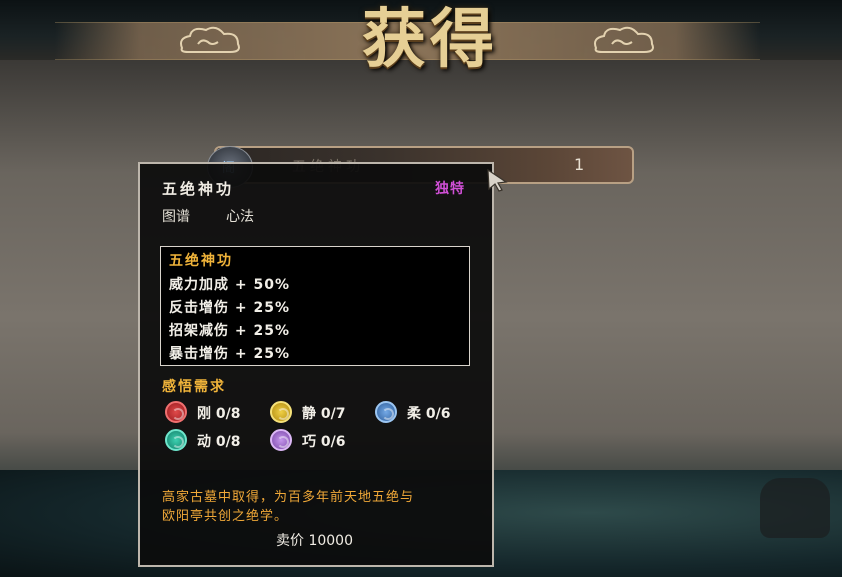  What do you see at coordinates (198, 189) in the screenshot?
I see `tooltip-item-name: 五绝神功` at bounding box center [198, 189].